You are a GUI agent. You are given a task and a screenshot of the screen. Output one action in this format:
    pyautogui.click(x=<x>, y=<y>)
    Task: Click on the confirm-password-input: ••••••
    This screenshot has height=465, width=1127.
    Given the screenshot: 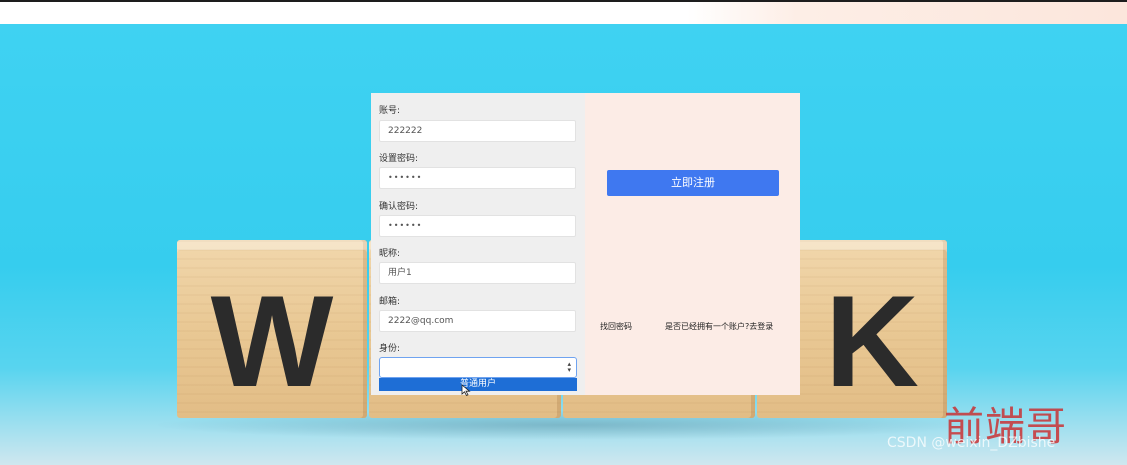 What is the action you would take?
    pyautogui.click(x=477, y=226)
    